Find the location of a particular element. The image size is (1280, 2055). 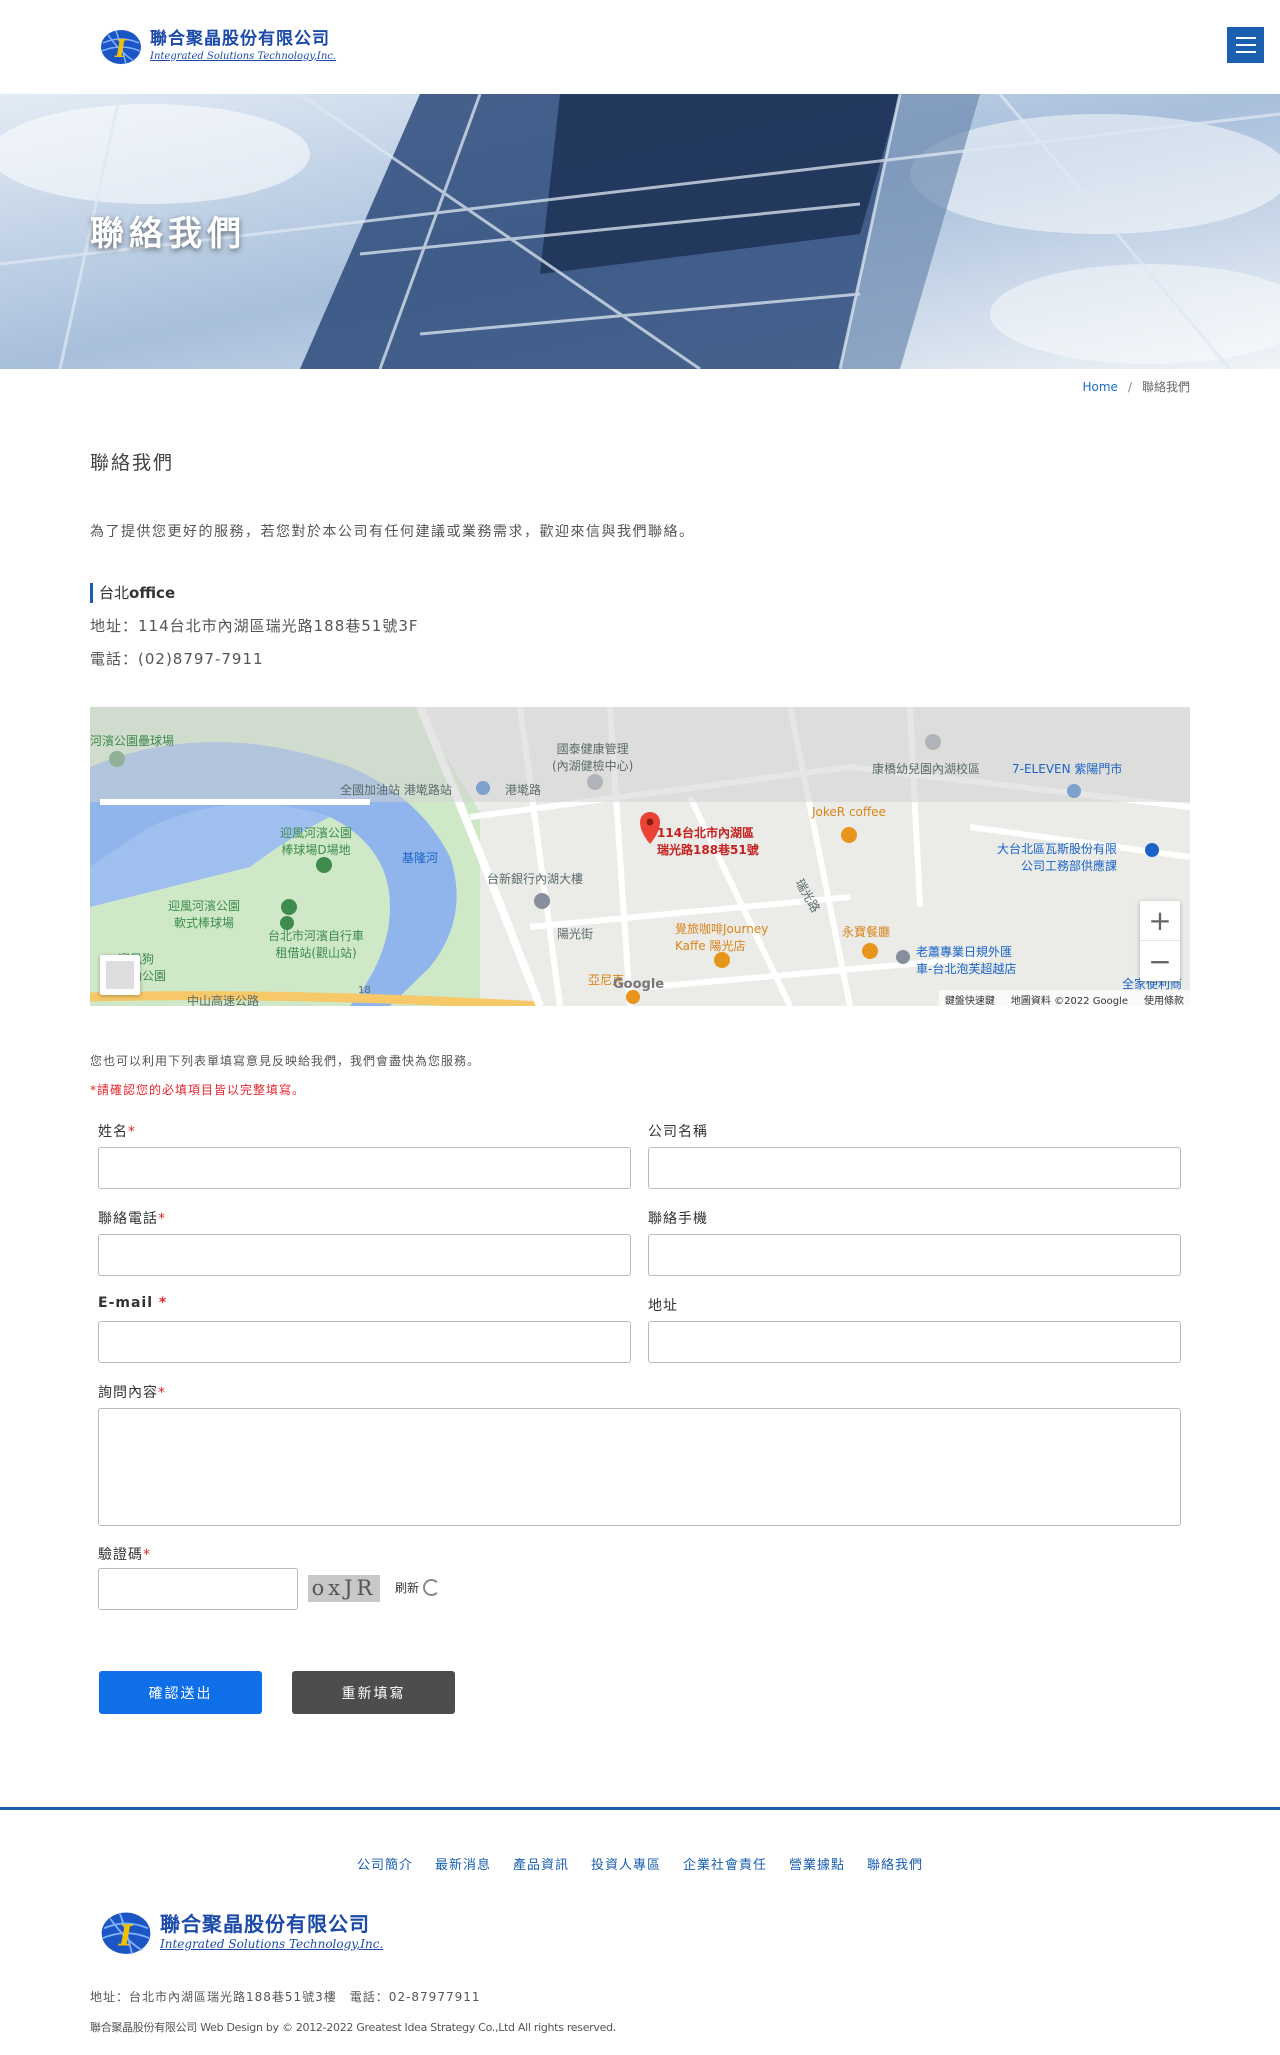

mobile-field is located at coordinates (914, 1255).